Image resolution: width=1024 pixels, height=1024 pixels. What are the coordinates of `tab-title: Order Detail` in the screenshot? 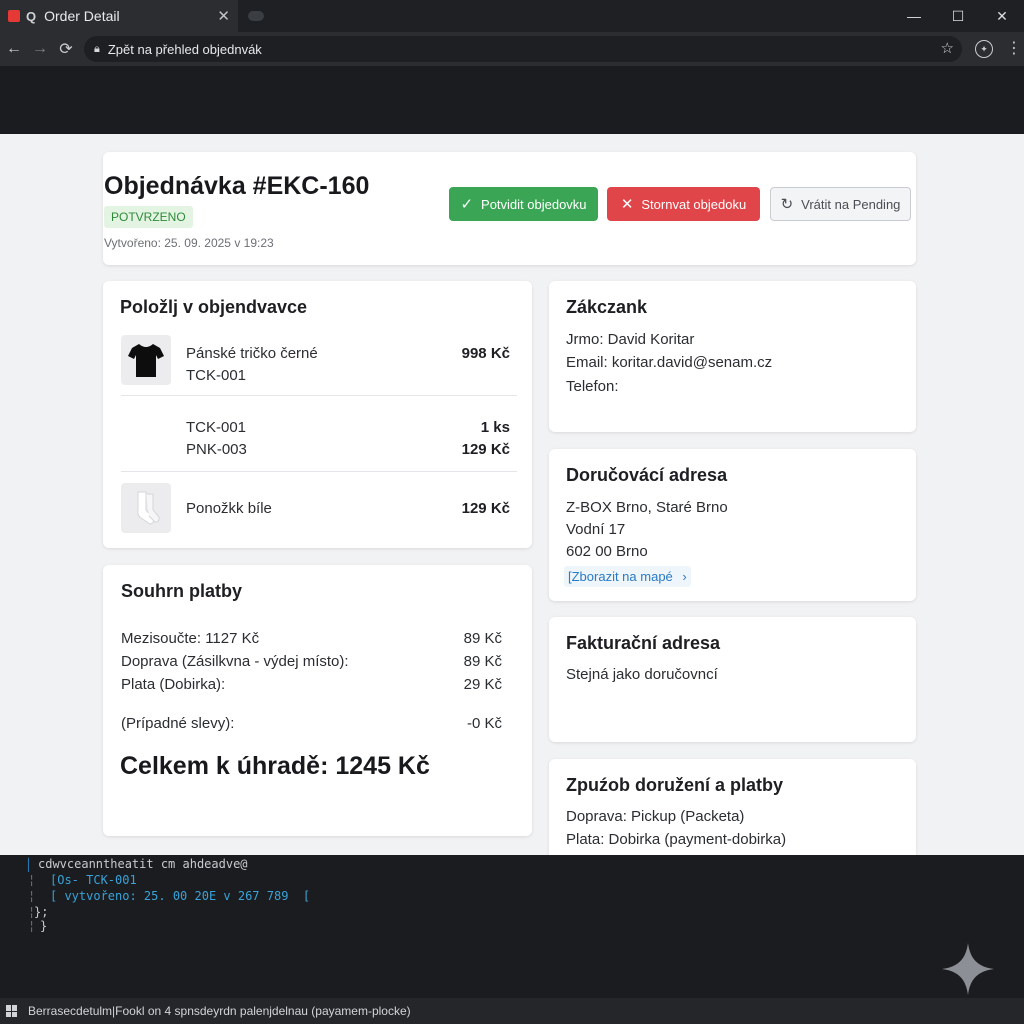 It's located at (82, 16).